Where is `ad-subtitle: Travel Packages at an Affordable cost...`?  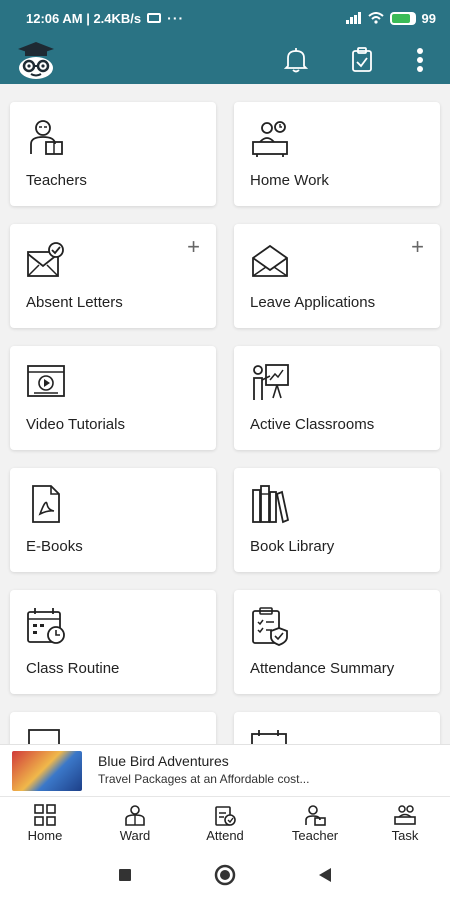 ad-subtitle: Travel Packages at an Affordable cost... is located at coordinates (204, 779).